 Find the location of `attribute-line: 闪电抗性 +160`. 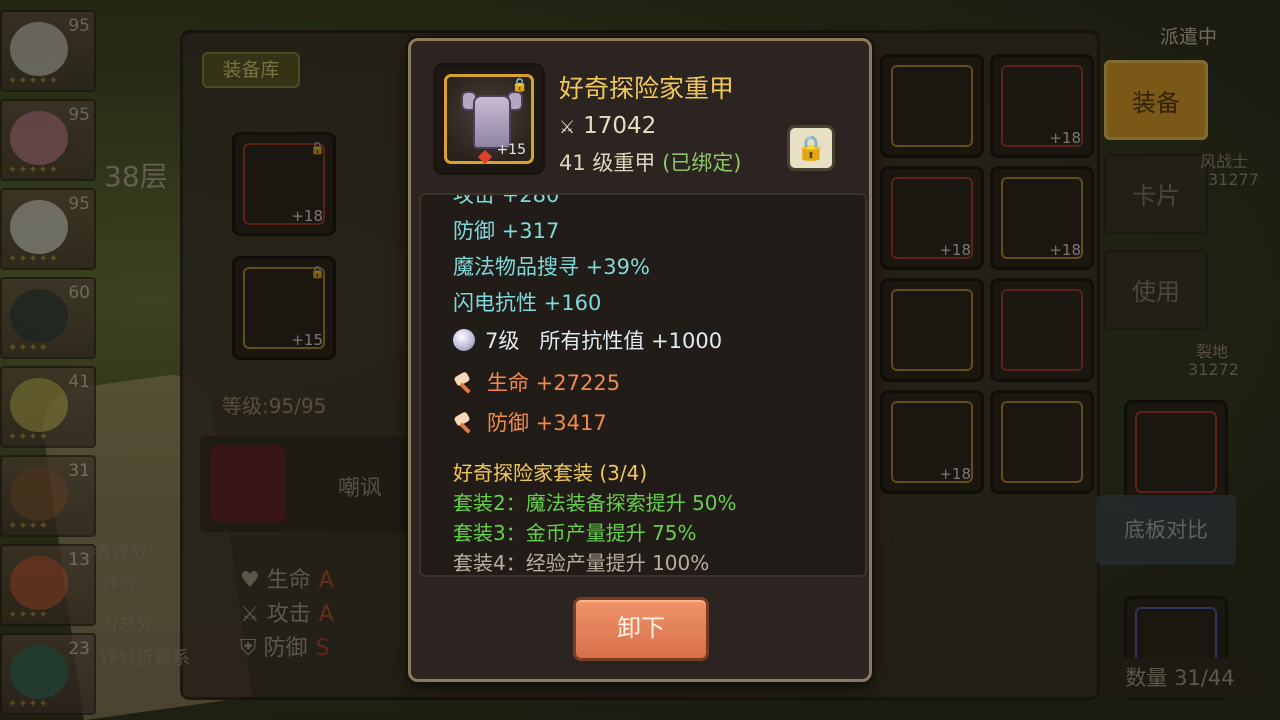

attribute-line: 闪电抗性 +160 is located at coordinates (527, 303).